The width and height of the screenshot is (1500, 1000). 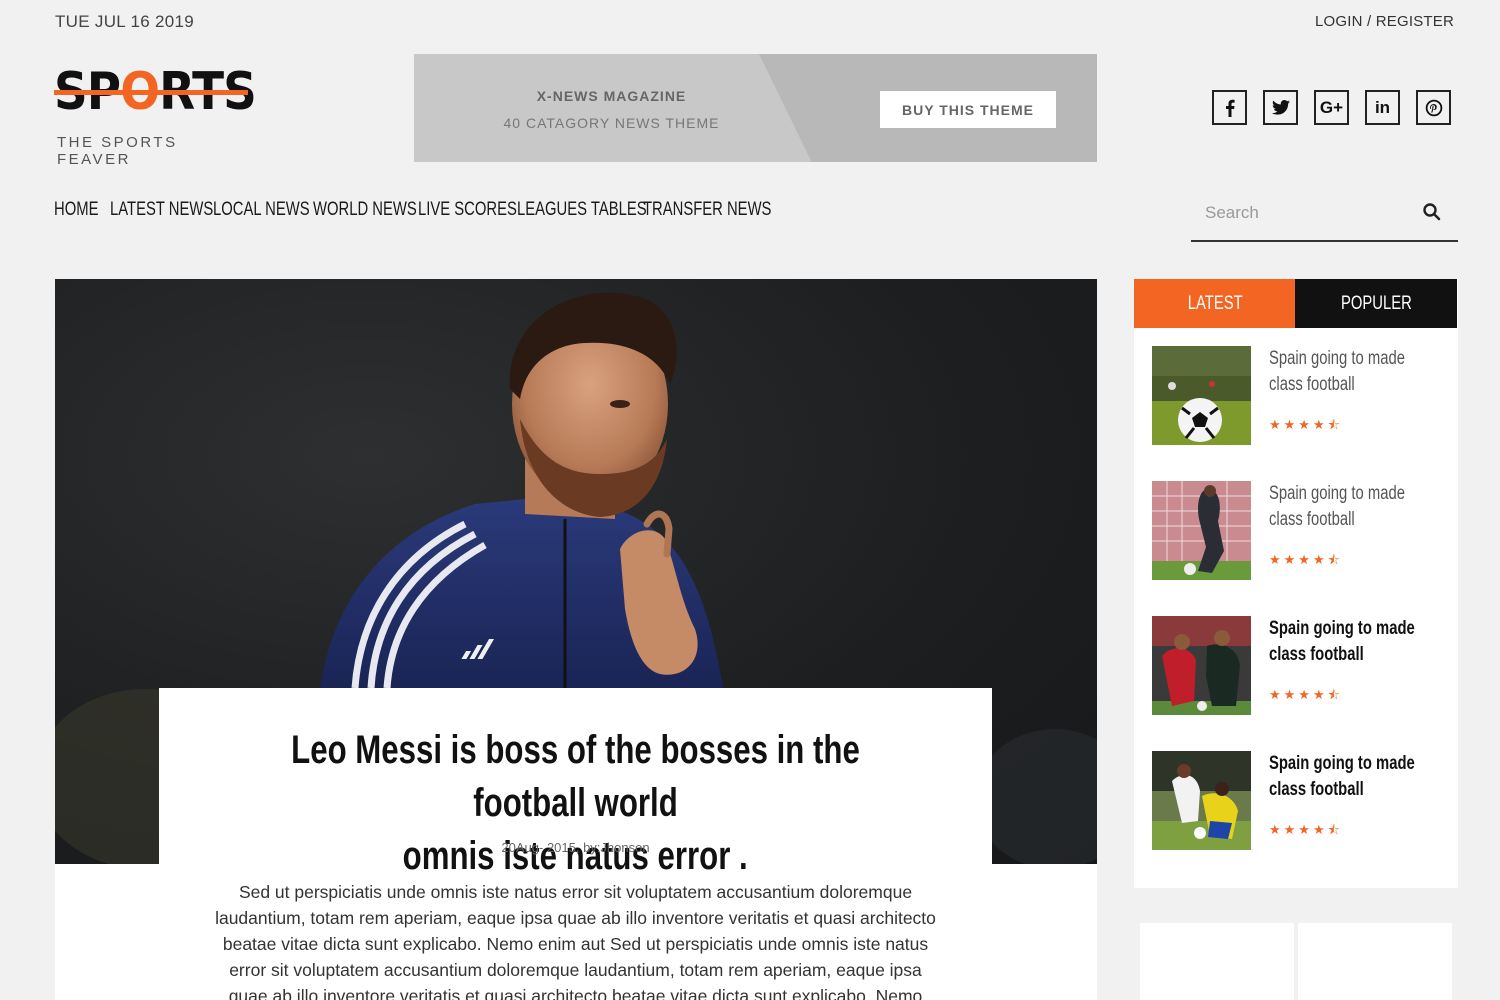 I want to click on twitter-icon, so click(x=1280, y=107).